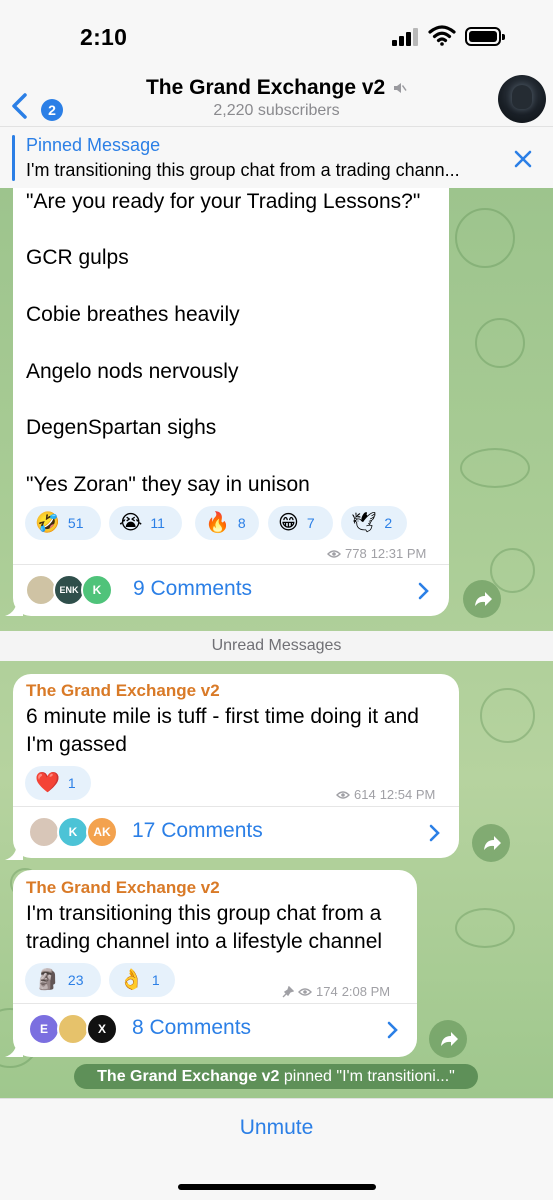 The height and width of the screenshot is (1200, 553). Describe the element at coordinates (131, 523) in the screenshot. I see `reaction-emoji: 😭` at that location.